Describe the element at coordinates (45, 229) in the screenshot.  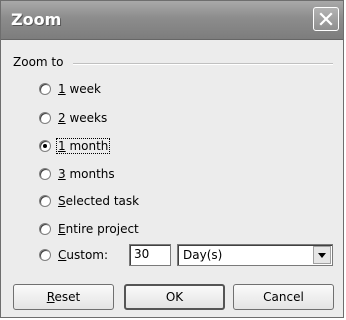
I see `radio-entire-project` at that location.